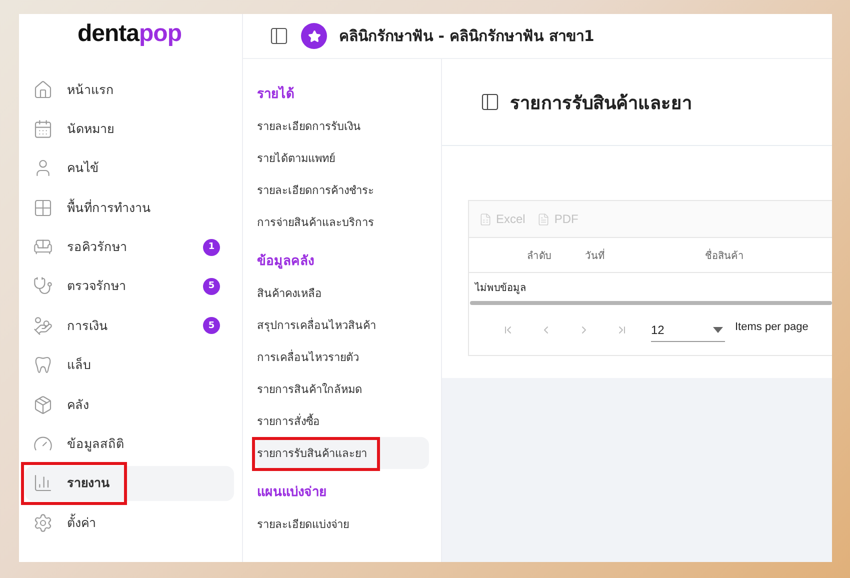 The height and width of the screenshot is (578, 850). What do you see at coordinates (725, 255) in the screenshot?
I see `column-header: ชื่อสินค้า` at bounding box center [725, 255].